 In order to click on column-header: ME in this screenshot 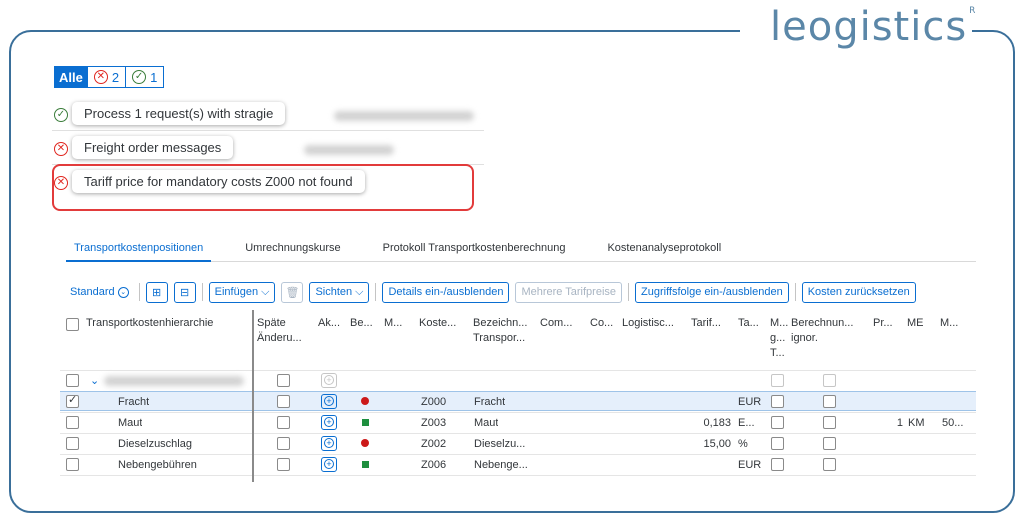, I will do `click(920, 323)`.